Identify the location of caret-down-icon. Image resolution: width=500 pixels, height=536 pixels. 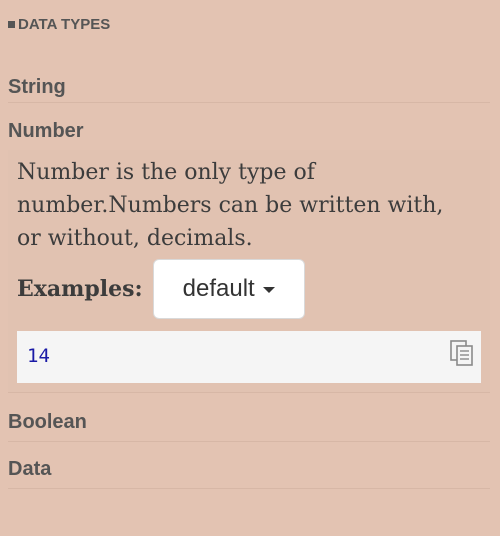
(268, 290).